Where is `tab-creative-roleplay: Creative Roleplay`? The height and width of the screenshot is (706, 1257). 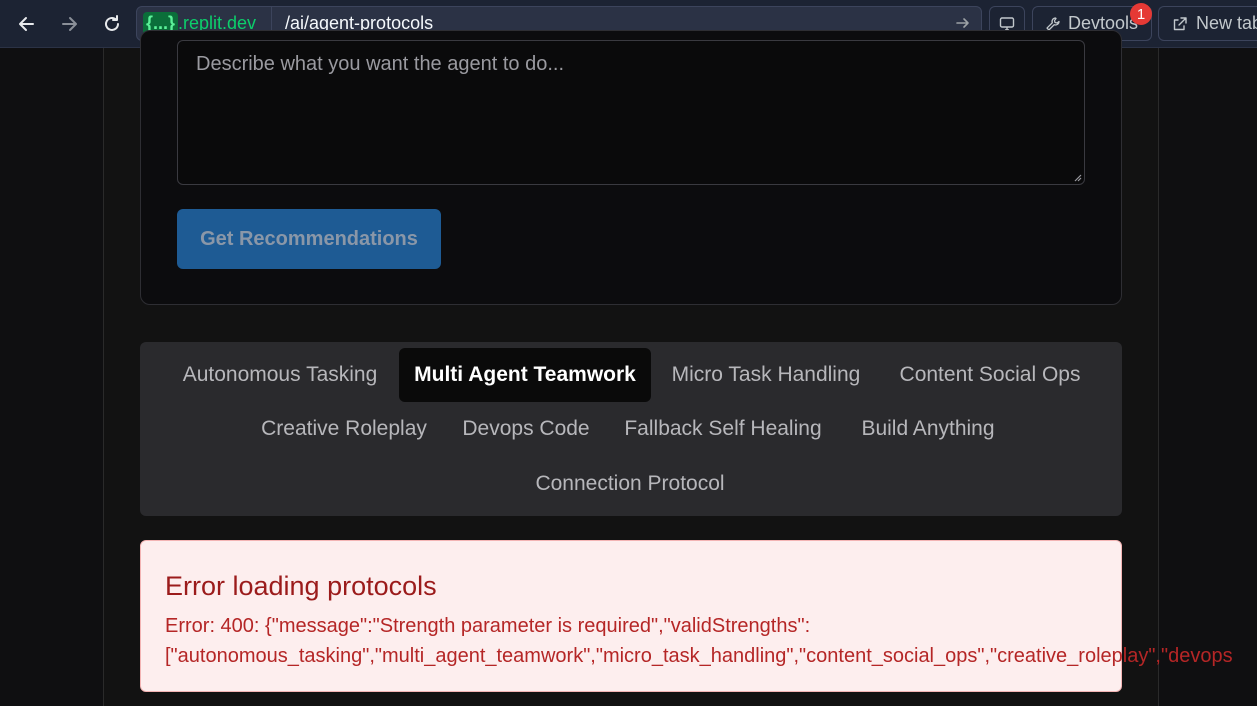
tab-creative-roleplay: Creative Roleplay is located at coordinates (344, 429).